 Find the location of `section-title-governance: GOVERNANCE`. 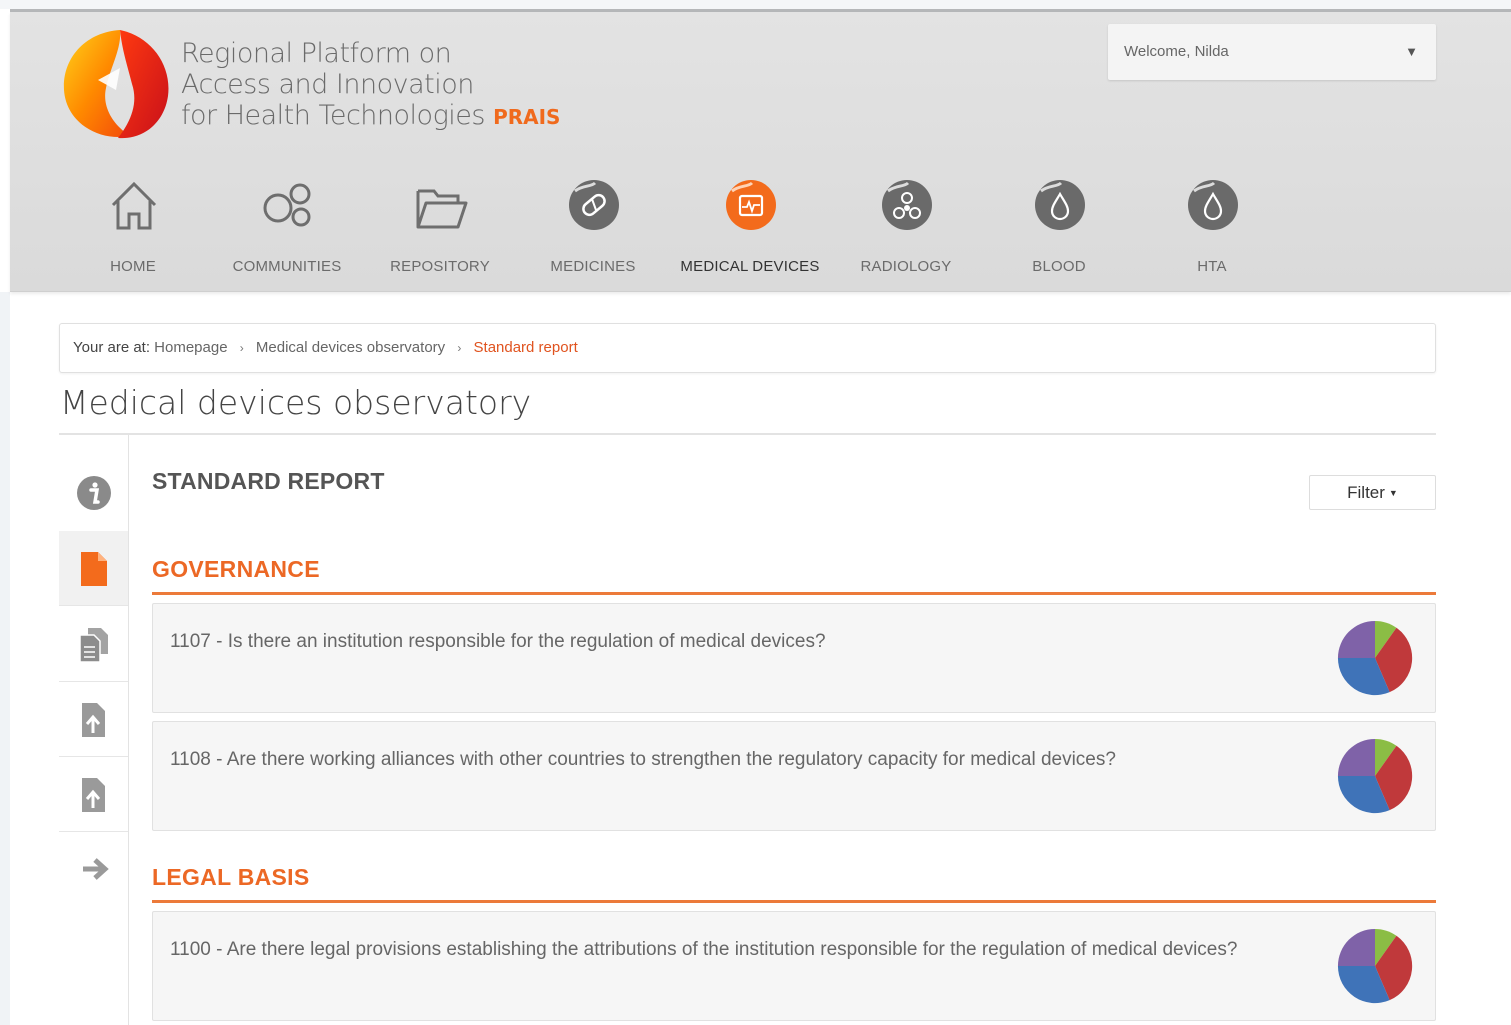

section-title-governance: GOVERNANCE is located at coordinates (236, 569).